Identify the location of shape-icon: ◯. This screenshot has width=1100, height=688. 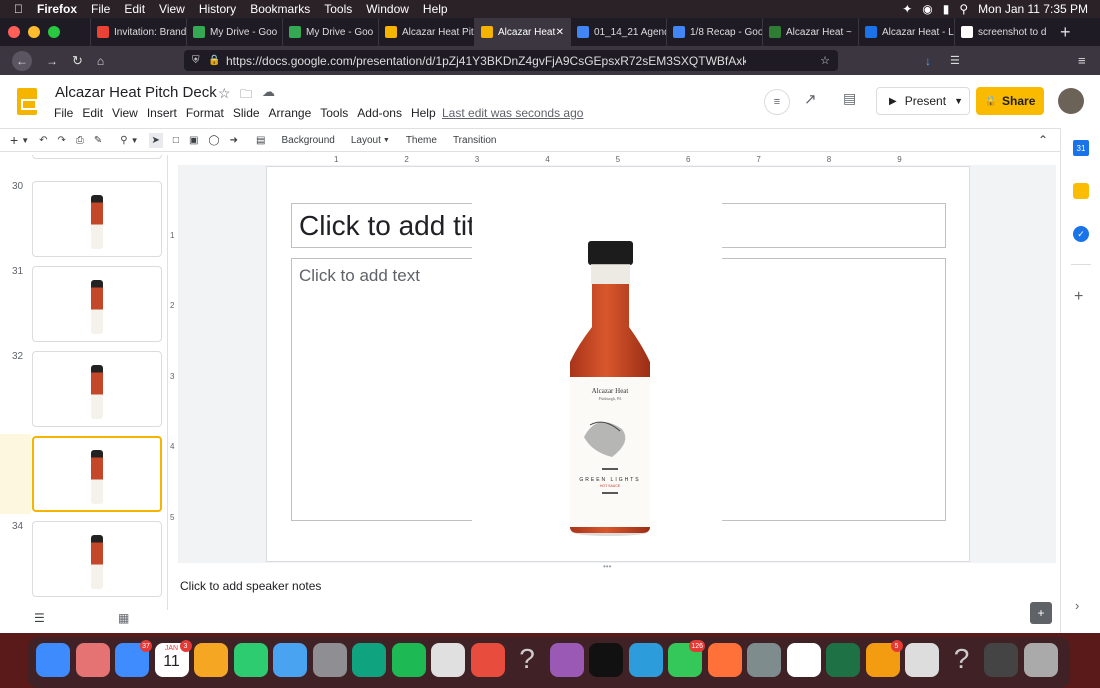
(213, 140).